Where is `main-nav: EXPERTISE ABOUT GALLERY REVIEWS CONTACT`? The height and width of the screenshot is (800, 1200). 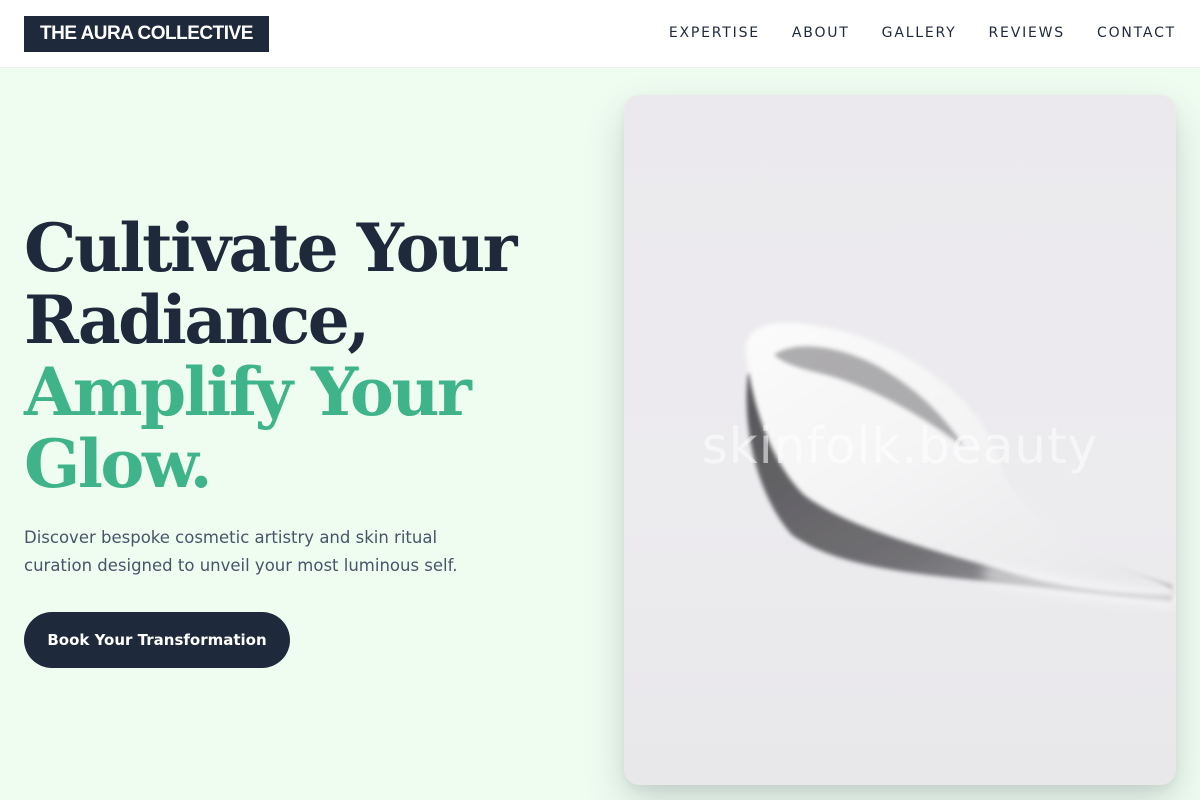
main-nav: EXPERTISE ABOUT GALLERY REVIEWS CONTACT is located at coordinates (922, 33).